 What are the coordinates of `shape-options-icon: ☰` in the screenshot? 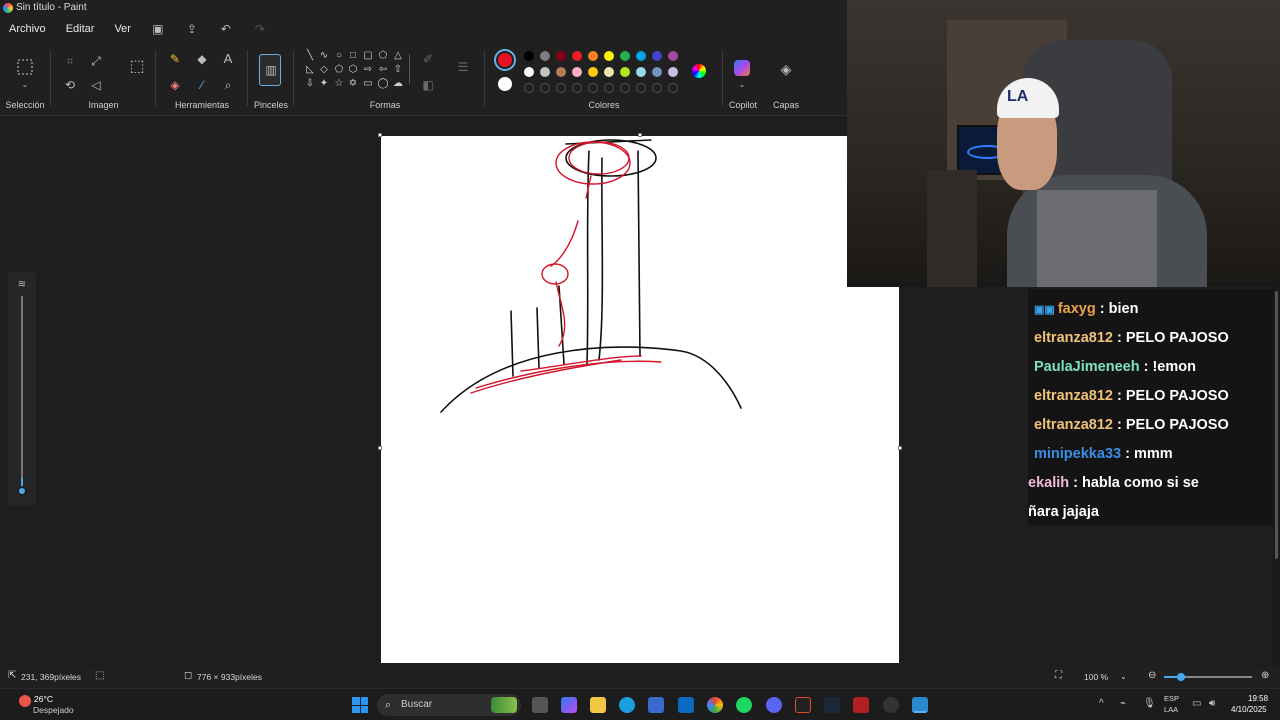 It's located at (463, 67).